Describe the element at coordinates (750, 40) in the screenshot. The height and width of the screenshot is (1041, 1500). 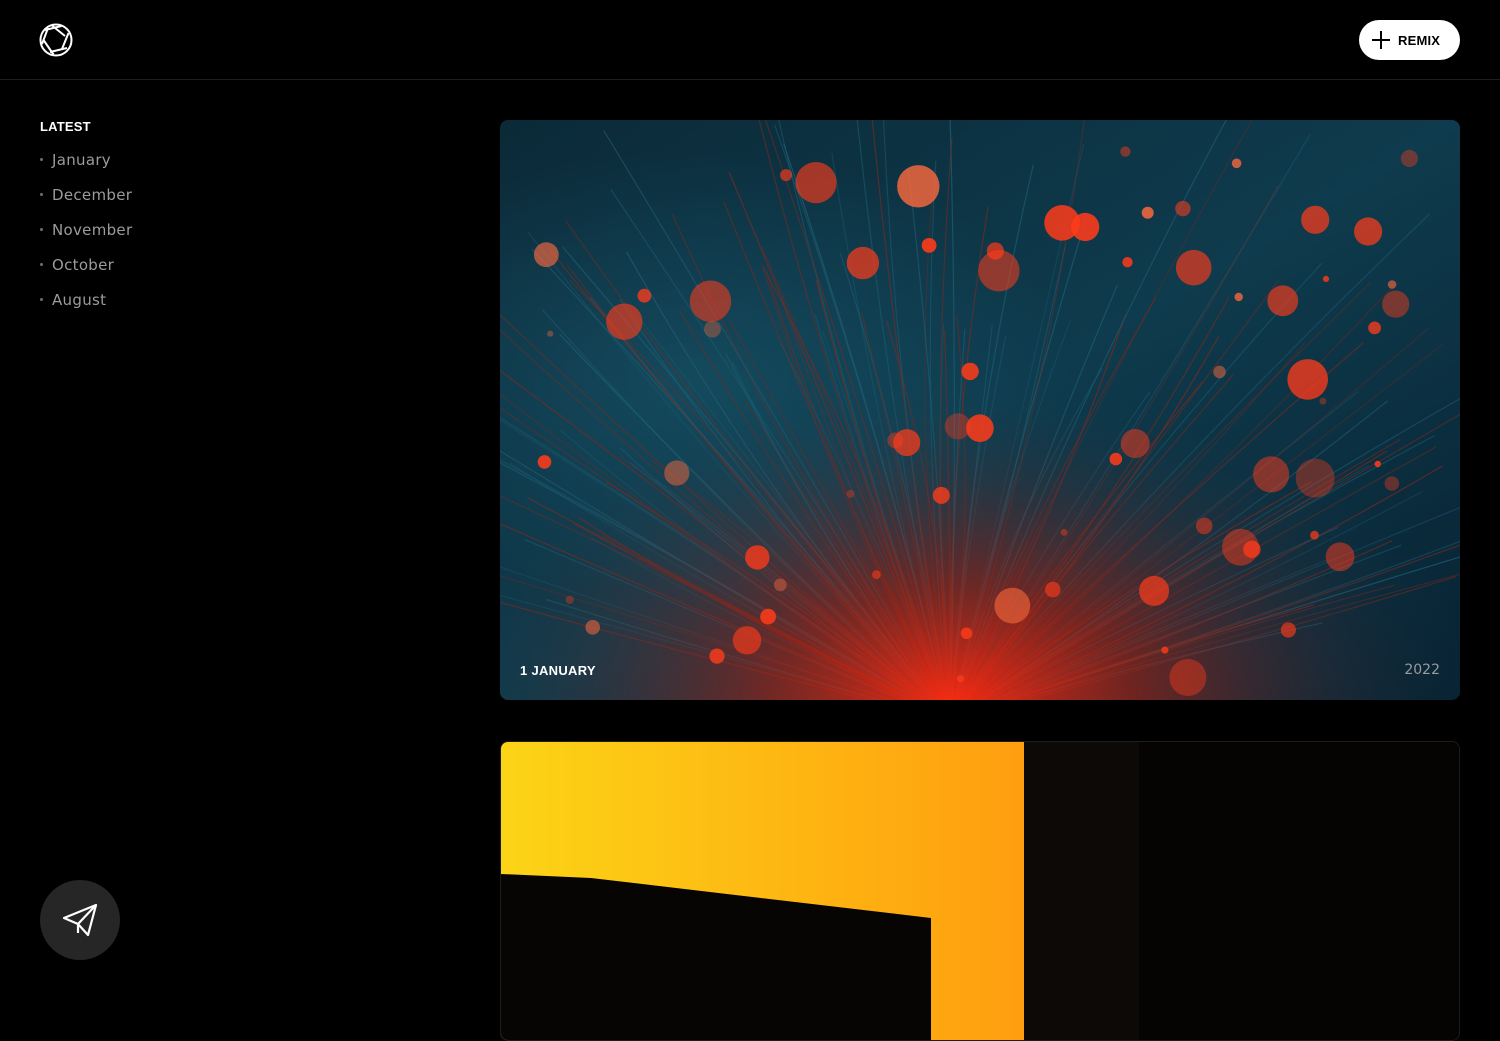
I see `top-bar: REMIX` at that location.